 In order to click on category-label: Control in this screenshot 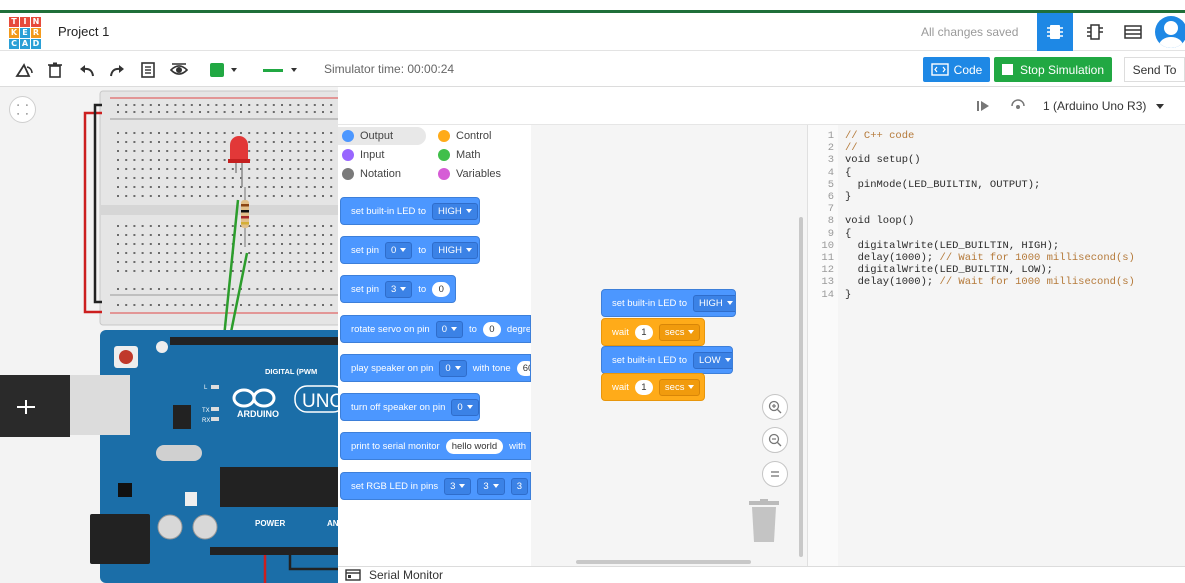, I will do `click(474, 136)`.